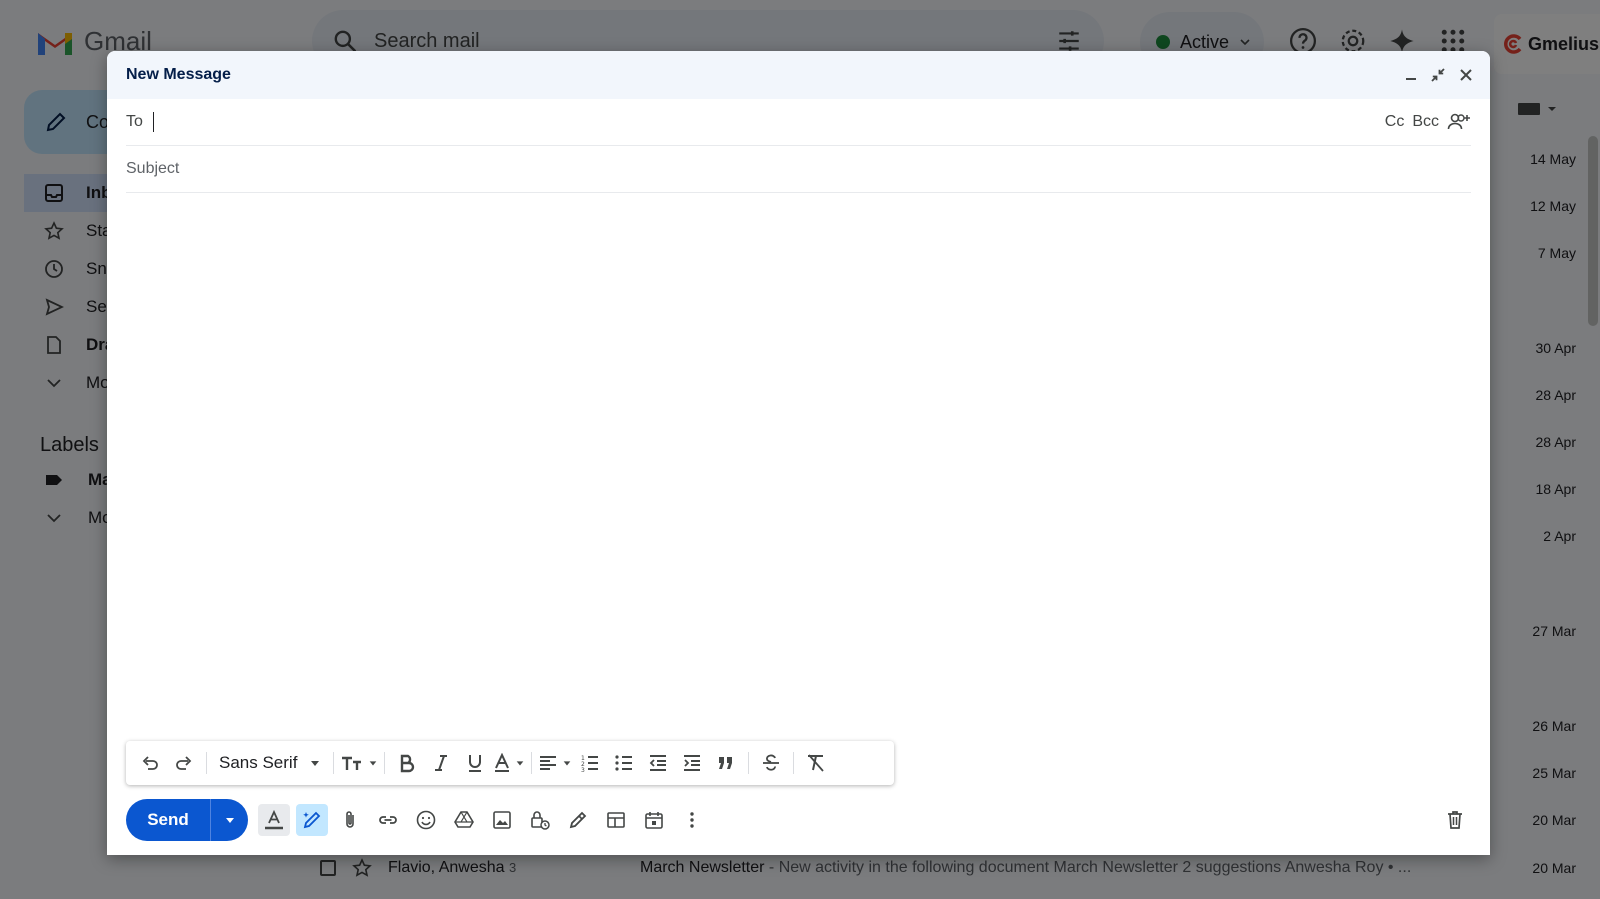  What do you see at coordinates (816, 763) in the screenshot?
I see `remove-formatting-button` at bounding box center [816, 763].